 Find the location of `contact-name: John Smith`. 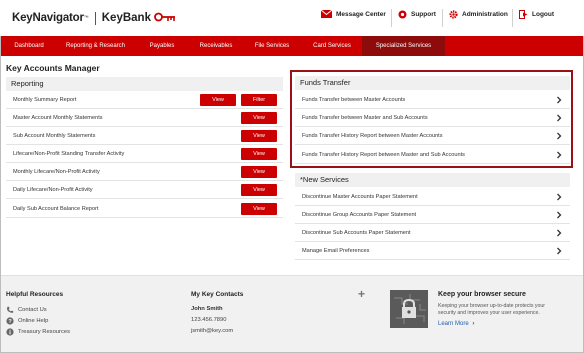

contact-name: John Smith is located at coordinates (207, 309).